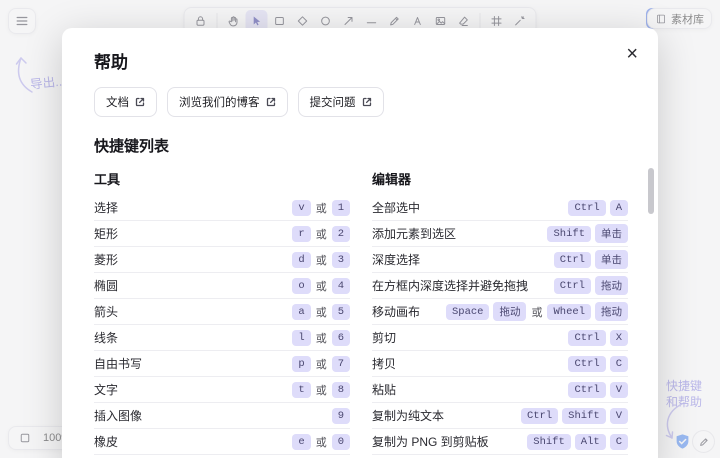 The width and height of the screenshot is (720, 458). I want to click on shortcut-row: 矩形 r 或 2, so click(222, 234).